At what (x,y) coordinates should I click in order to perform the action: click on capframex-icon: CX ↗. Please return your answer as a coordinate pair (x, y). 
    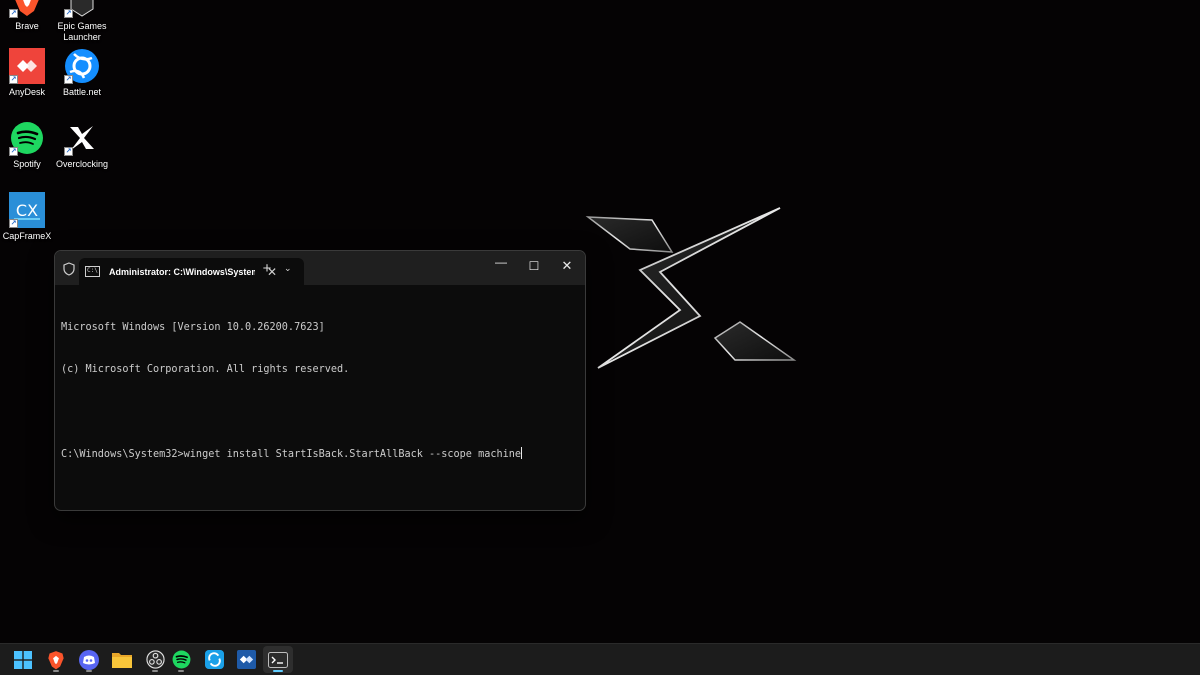
    Looking at the image, I should click on (27, 210).